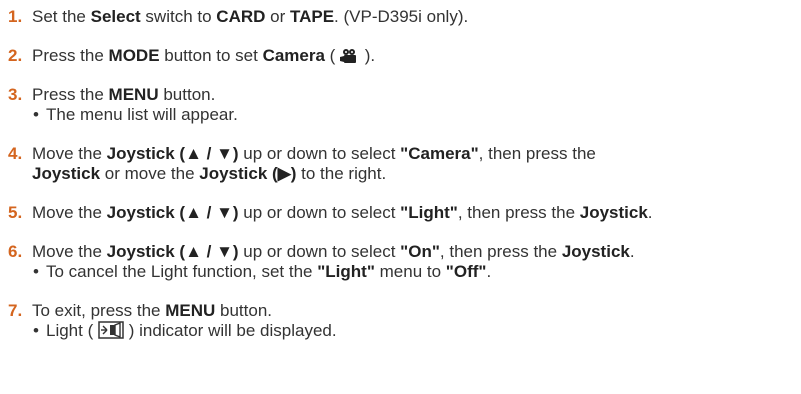 This screenshot has width=801, height=394. What do you see at coordinates (115, 16) in the screenshot?
I see `select-label: Select` at bounding box center [115, 16].